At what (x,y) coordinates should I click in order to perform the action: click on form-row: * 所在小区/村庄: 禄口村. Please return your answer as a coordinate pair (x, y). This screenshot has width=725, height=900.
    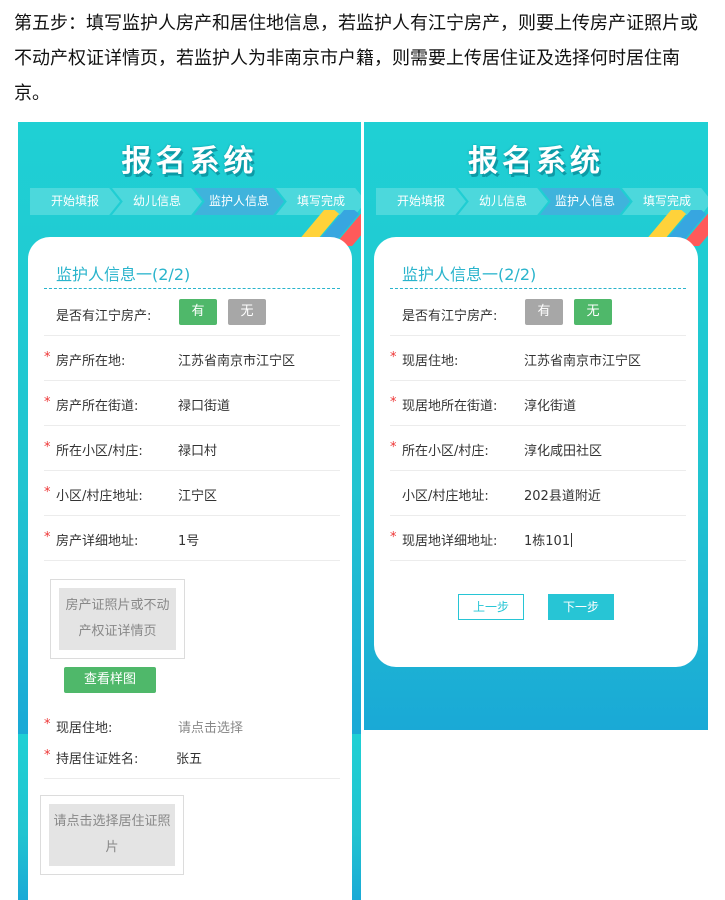
    Looking at the image, I should click on (192, 448).